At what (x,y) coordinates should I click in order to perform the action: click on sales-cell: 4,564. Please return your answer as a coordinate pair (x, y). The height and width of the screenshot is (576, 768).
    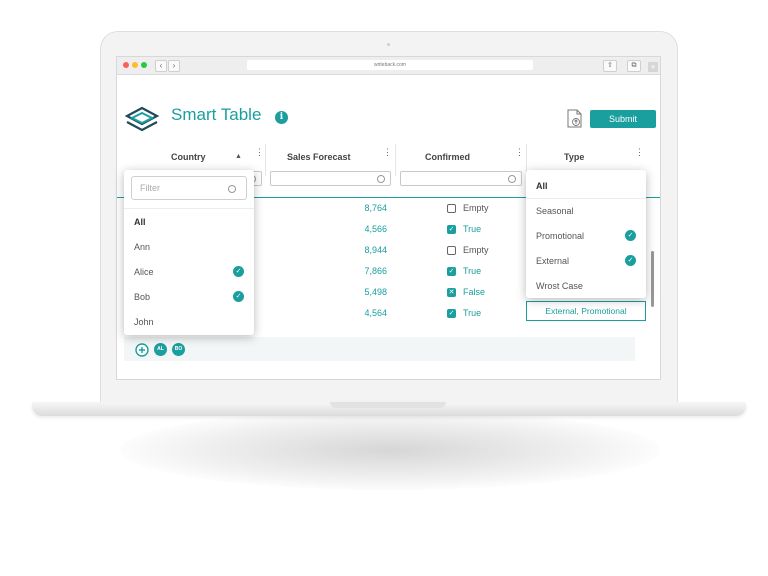
    Looking at the image, I should click on (367, 313).